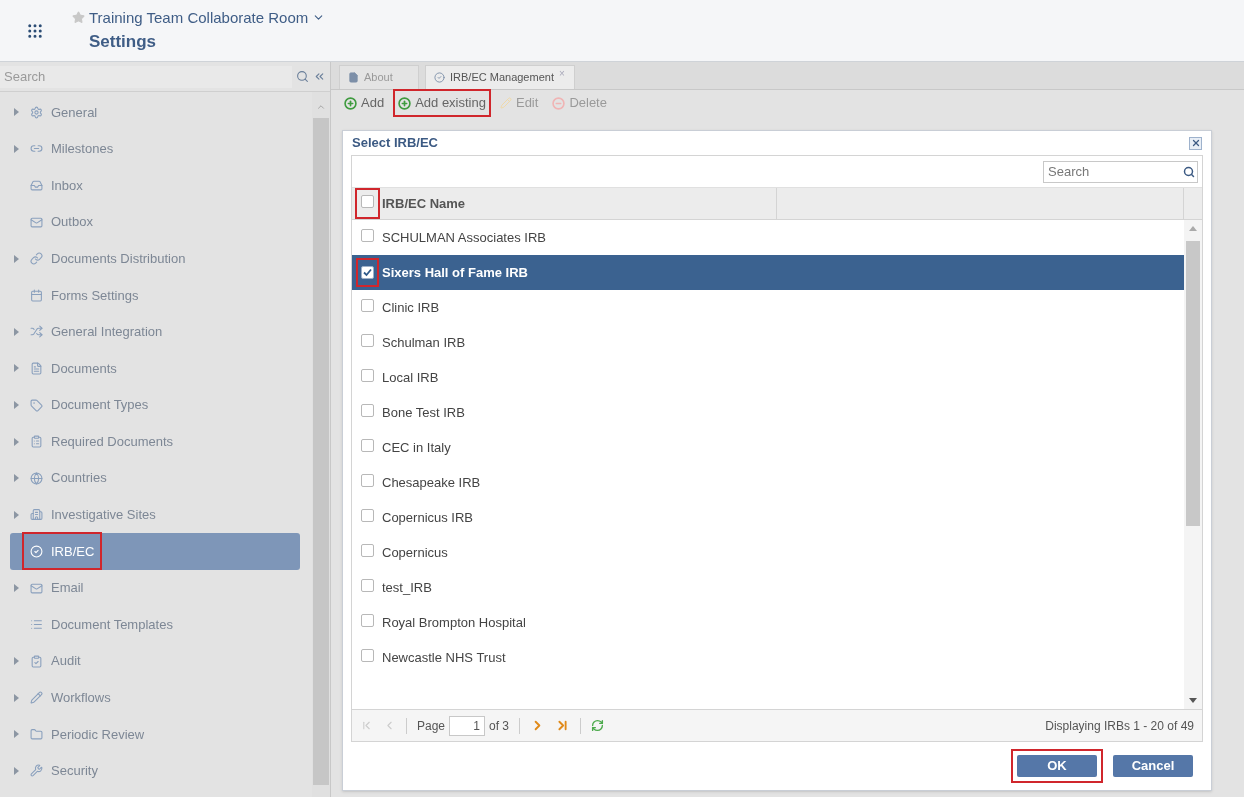 The height and width of the screenshot is (797, 1244). Describe the element at coordinates (155, 624) in the screenshot. I see `sidebar-item: Document Templates` at that location.